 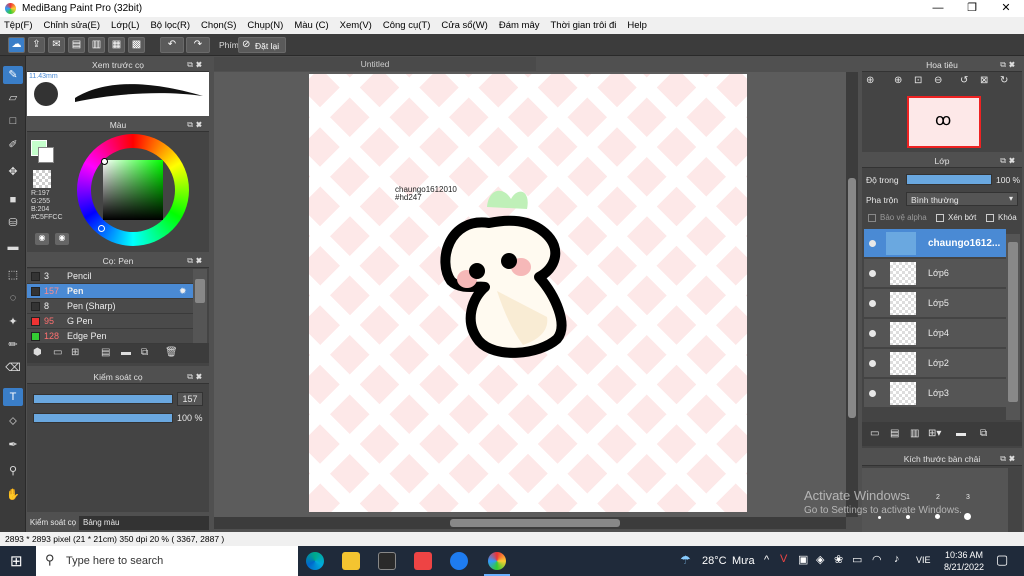 I want to click on brush-item: 128 Edge Pen, so click(x=110, y=336).